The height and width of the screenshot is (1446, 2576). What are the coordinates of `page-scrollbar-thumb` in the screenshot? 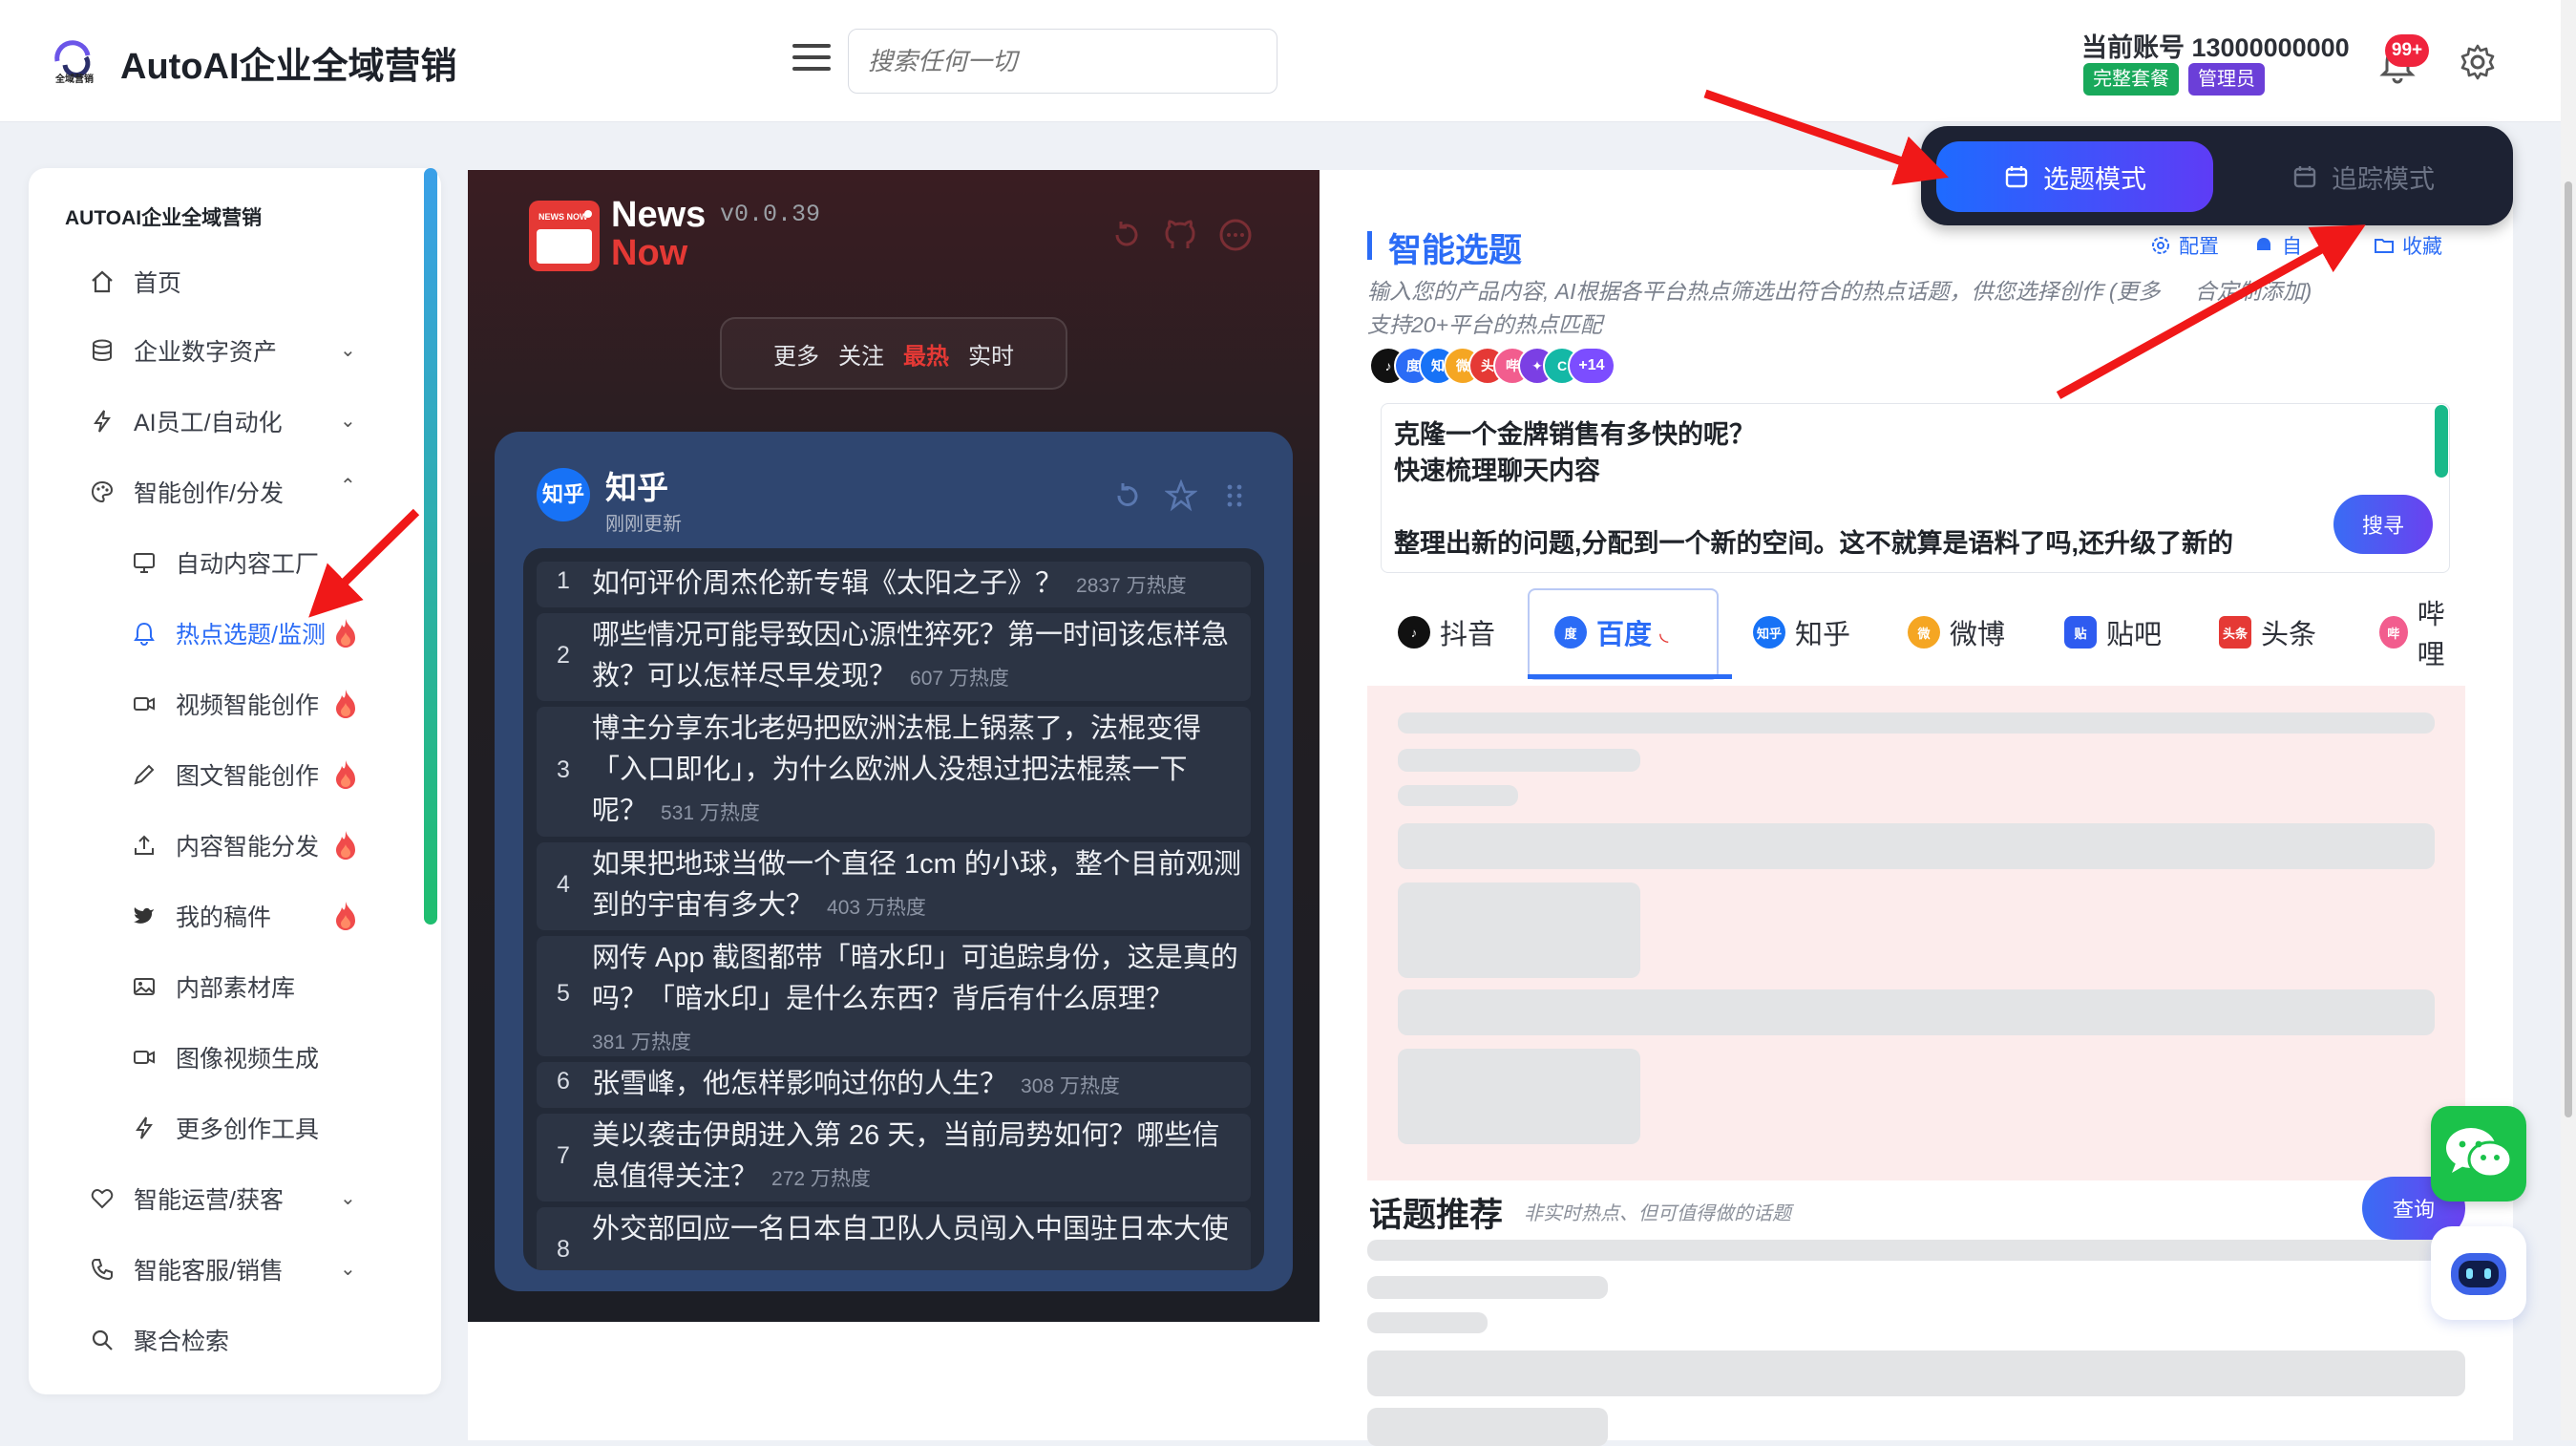 It's located at (2568, 649).